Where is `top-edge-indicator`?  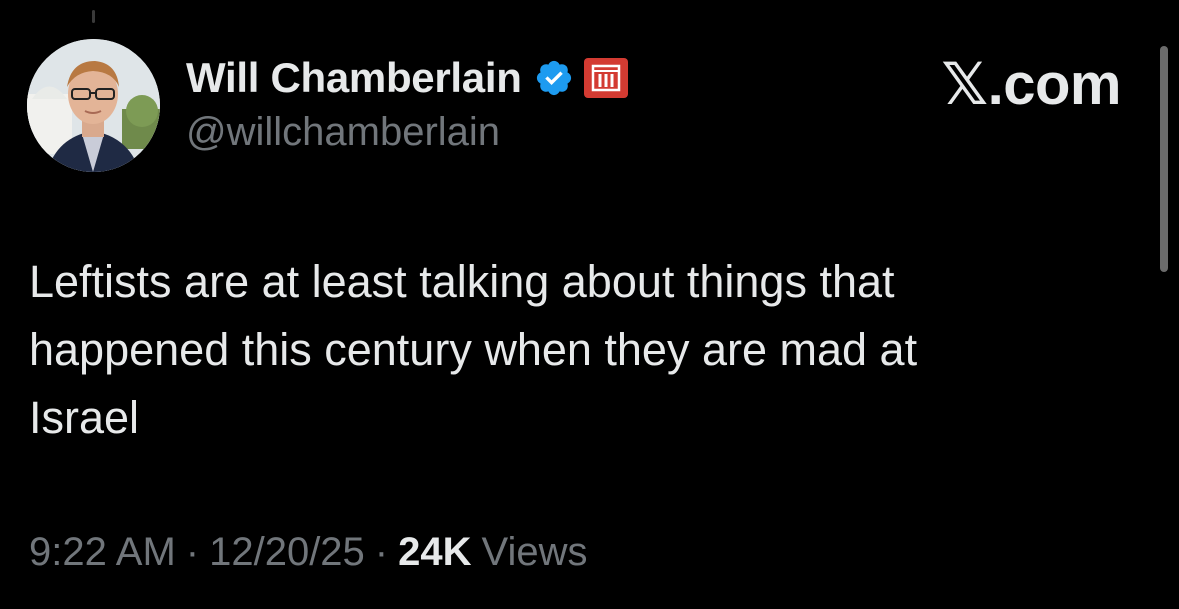
top-edge-indicator is located at coordinates (93, 16).